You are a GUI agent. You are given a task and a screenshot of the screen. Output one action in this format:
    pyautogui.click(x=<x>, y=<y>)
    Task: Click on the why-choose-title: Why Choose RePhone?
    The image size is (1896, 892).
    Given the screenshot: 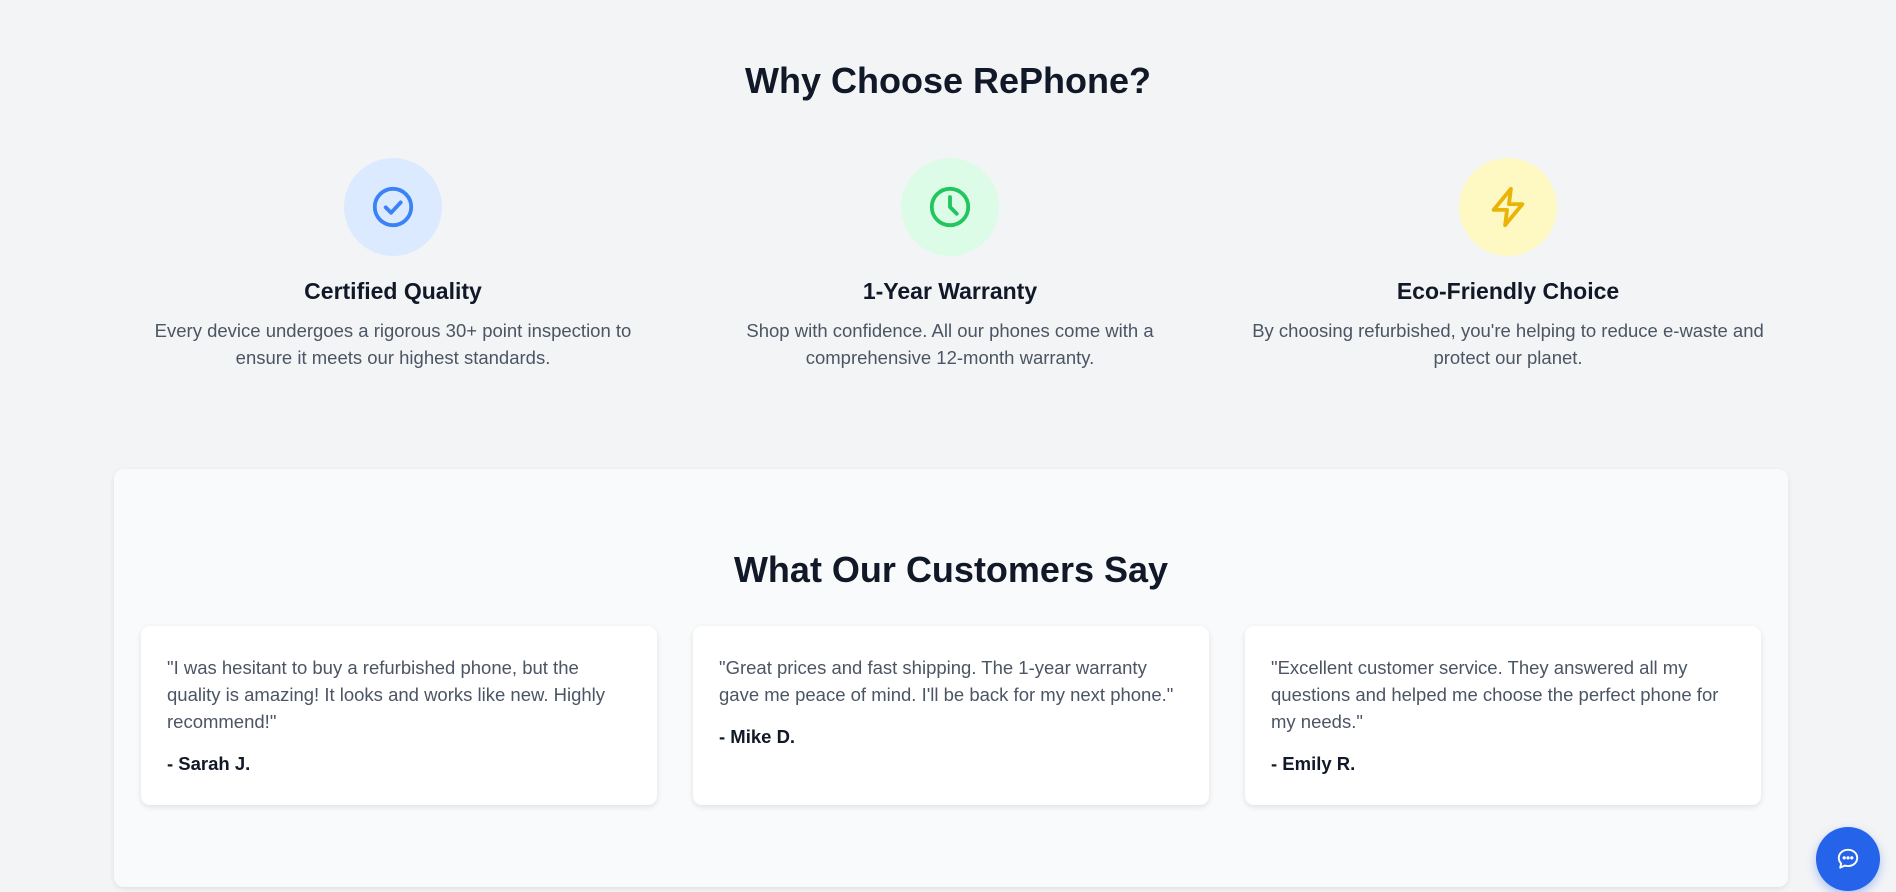 What is the action you would take?
    pyautogui.click(x=948, y=80)
    